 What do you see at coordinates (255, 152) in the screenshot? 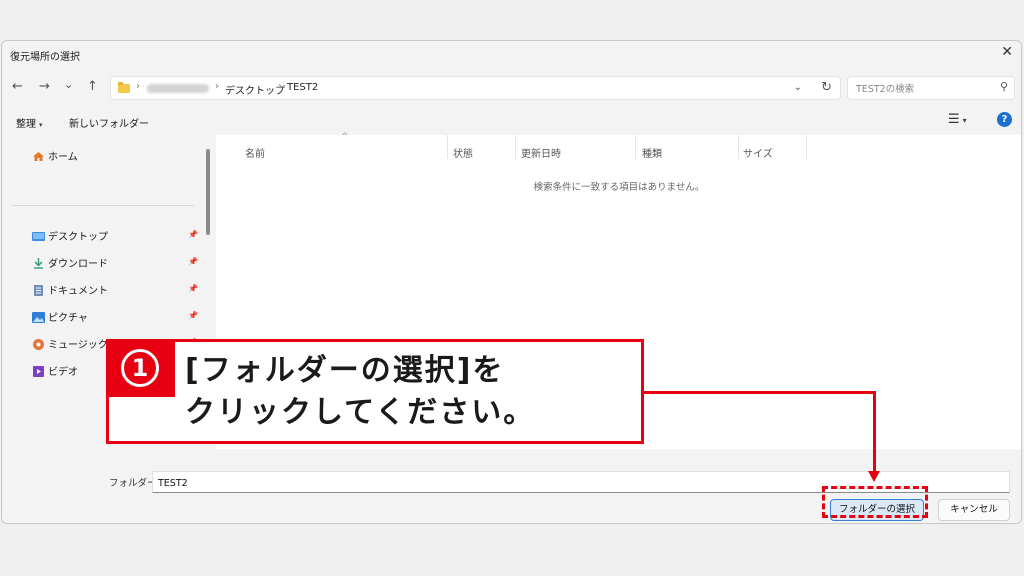
I see `column-header-name: 名前` at bounding box center [255, 152].